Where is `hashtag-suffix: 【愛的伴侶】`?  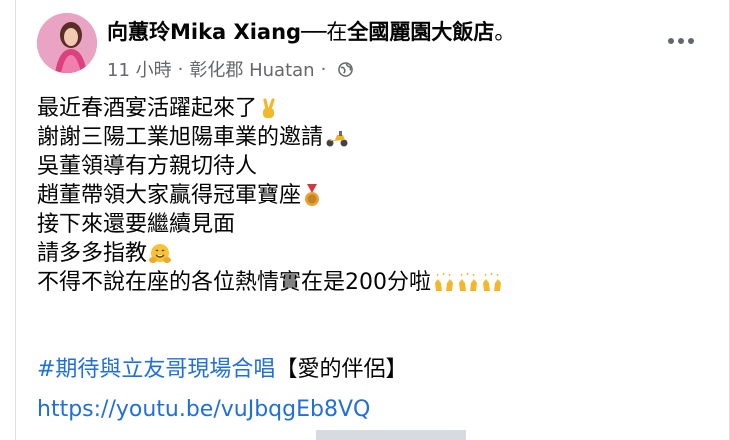 hashtag-suffix: 【愛的伴侶】 is located at coordinates (341, 369).